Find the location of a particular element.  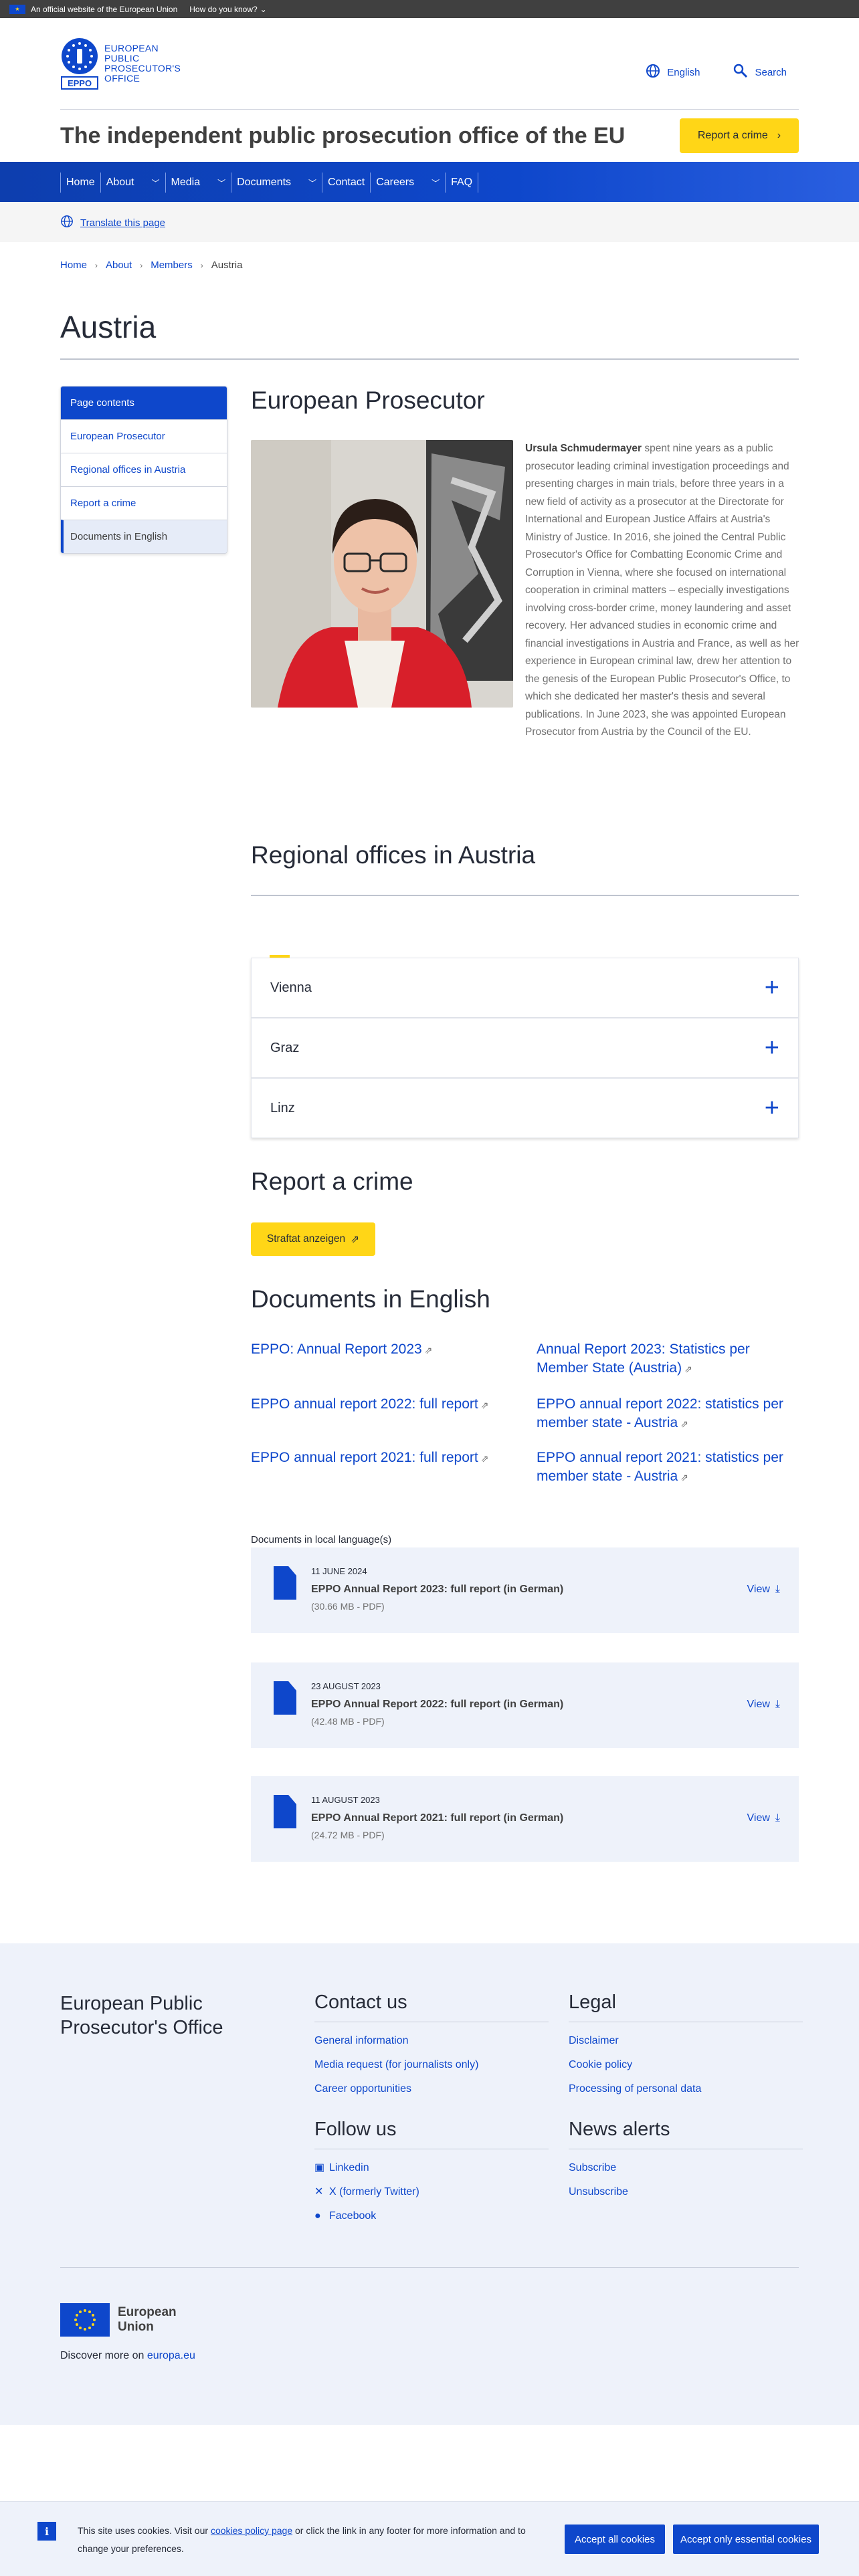

nav-item-careers: Careers ﹀ is located at coordinates (407, 183).